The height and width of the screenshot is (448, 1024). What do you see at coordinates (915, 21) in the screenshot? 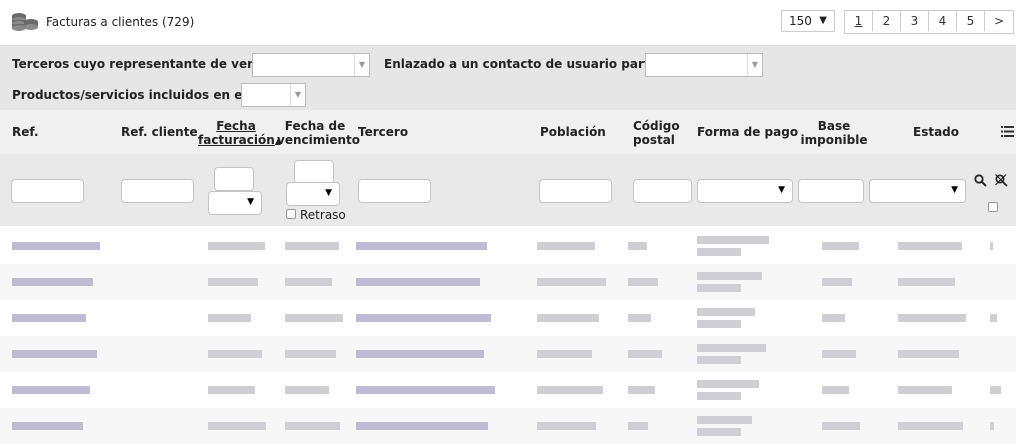
I see `page-link-3: 3` at bounding box center [915, 21].